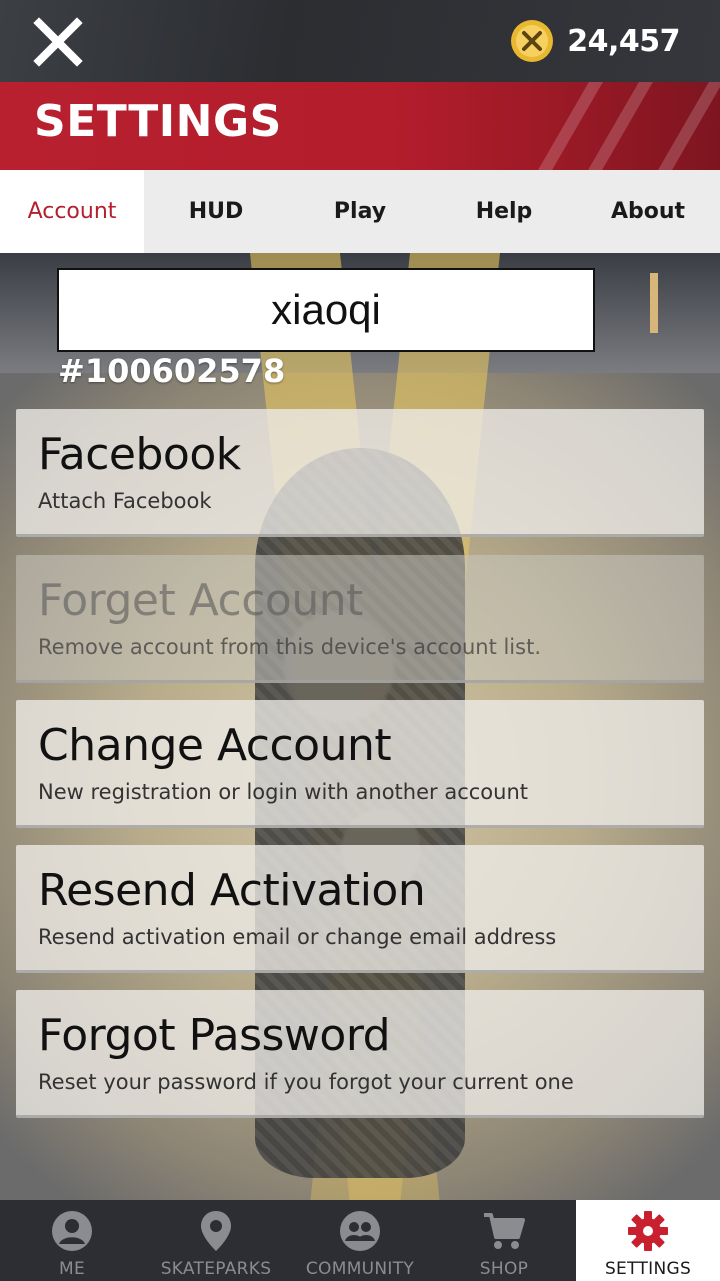 This screenshot has height=1281, width=720. I want to click on nav-label: SHOP, so click(504, 1269).